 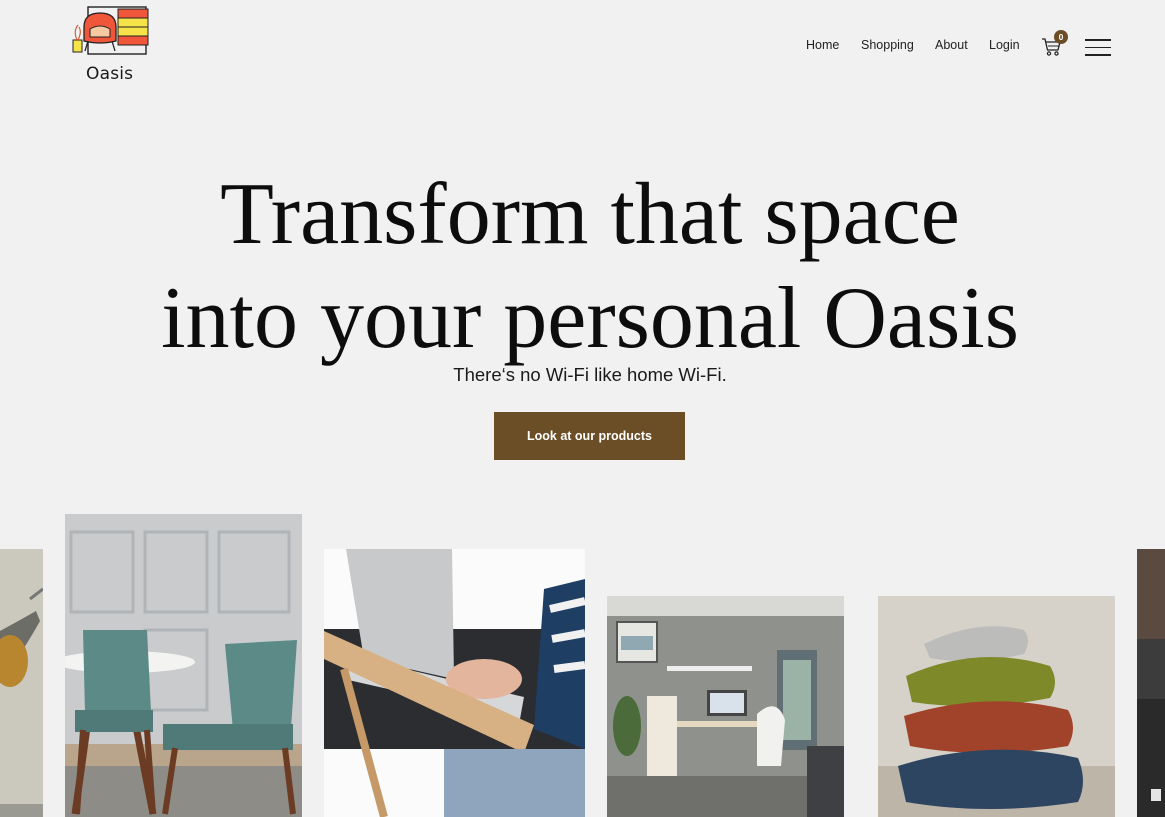 What do you see at coordinates (590, 214) in the screenshot?
I see `hero-headline-line1: Transform that space` at bounding box center [590, 214].